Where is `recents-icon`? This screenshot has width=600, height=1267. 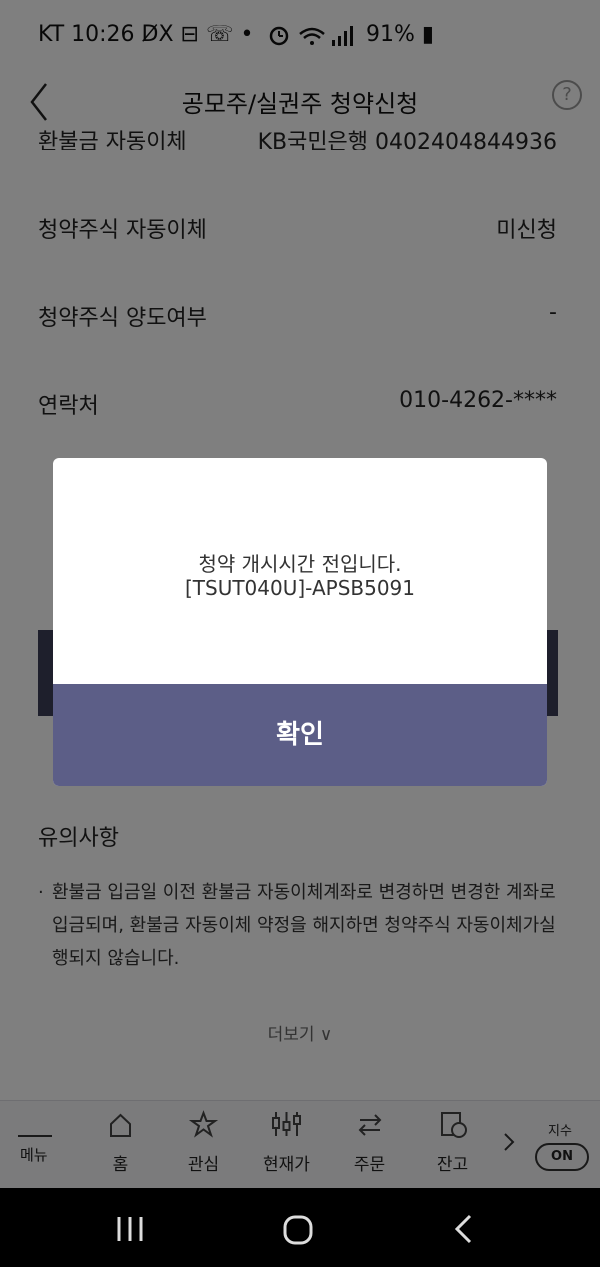
recents-icon is located at coordinates (131, 1229).